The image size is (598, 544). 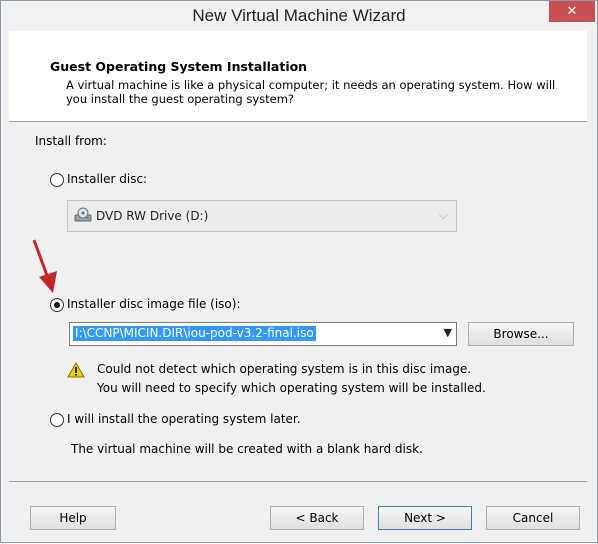 I want to click on warning-icon, so click(x=76, y=370).